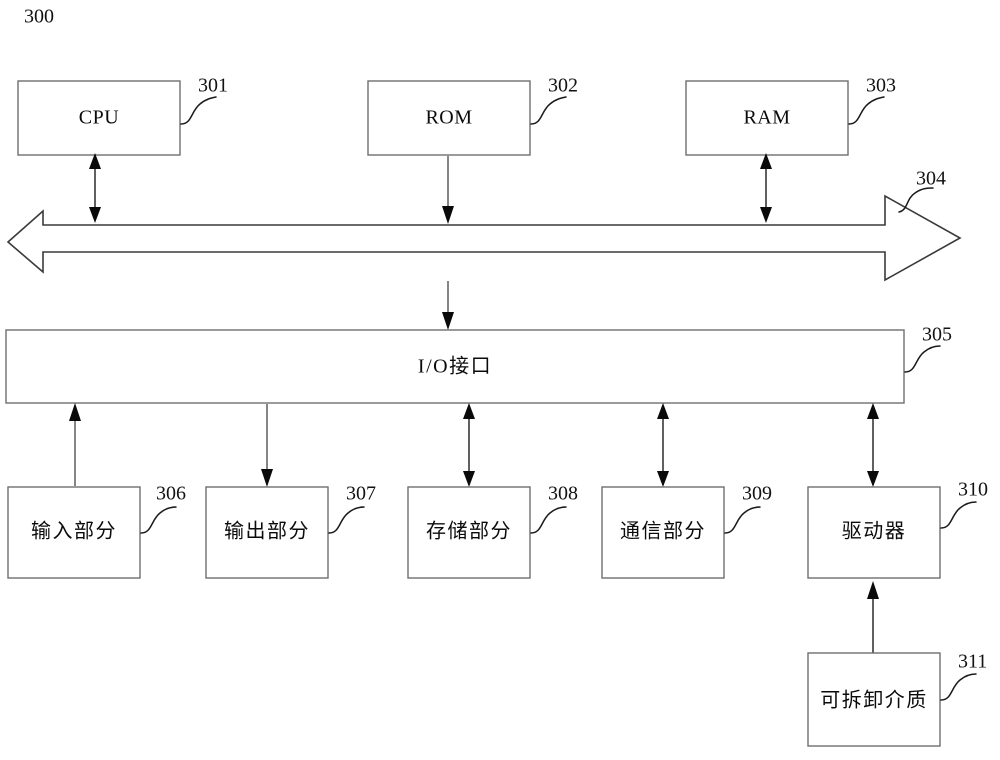  I want to click on figure-number: 300, so click(39, 17).